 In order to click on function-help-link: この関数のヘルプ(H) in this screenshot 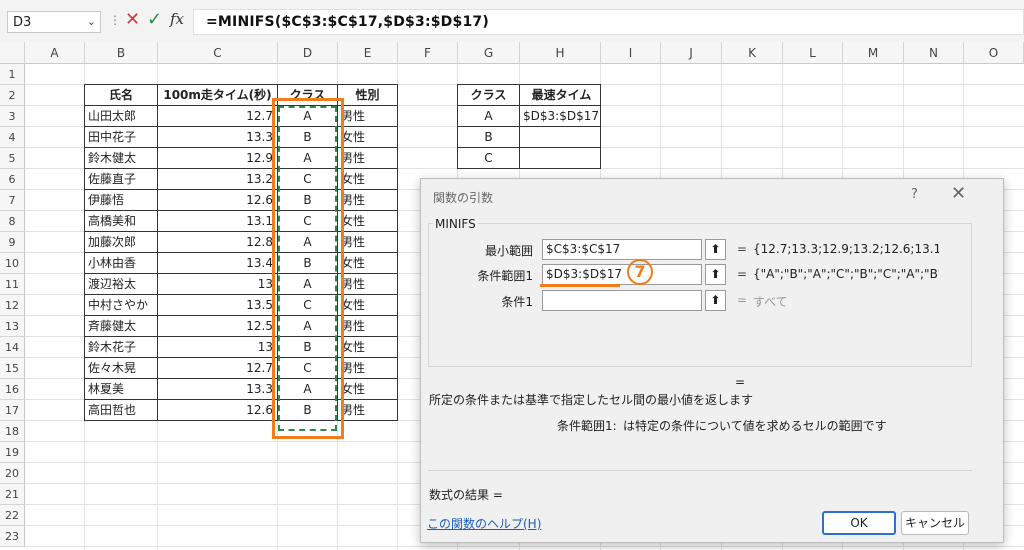, I will do `click(484, 523)`.